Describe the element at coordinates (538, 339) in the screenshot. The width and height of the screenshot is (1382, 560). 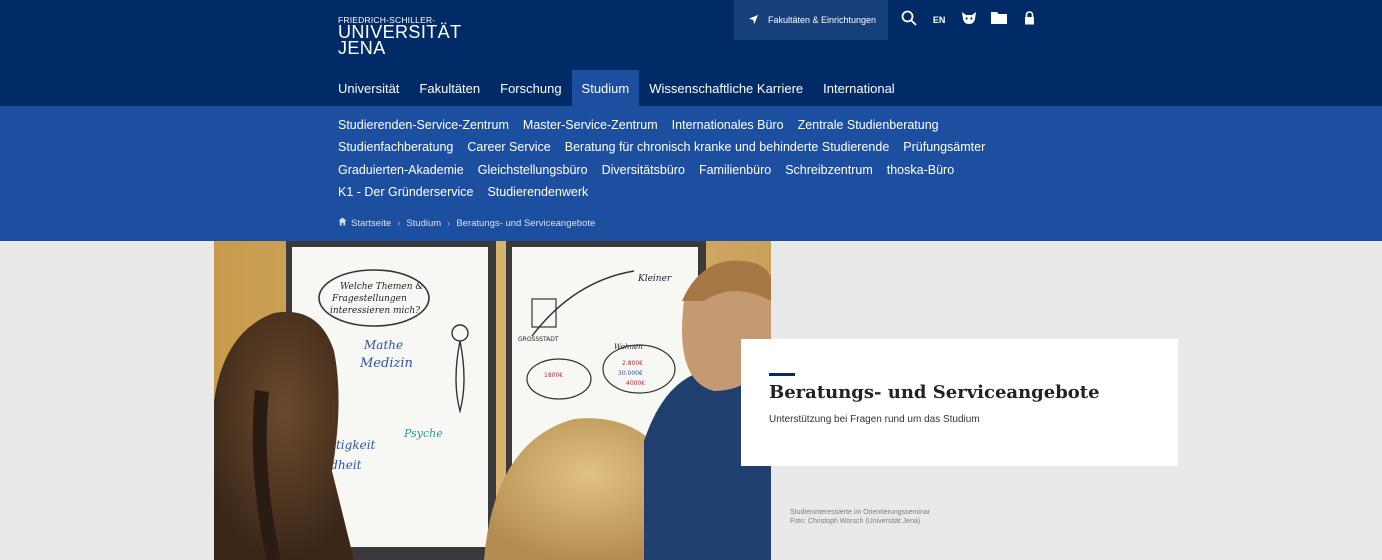
I see `board-text: GROSSSTADT` at that location.